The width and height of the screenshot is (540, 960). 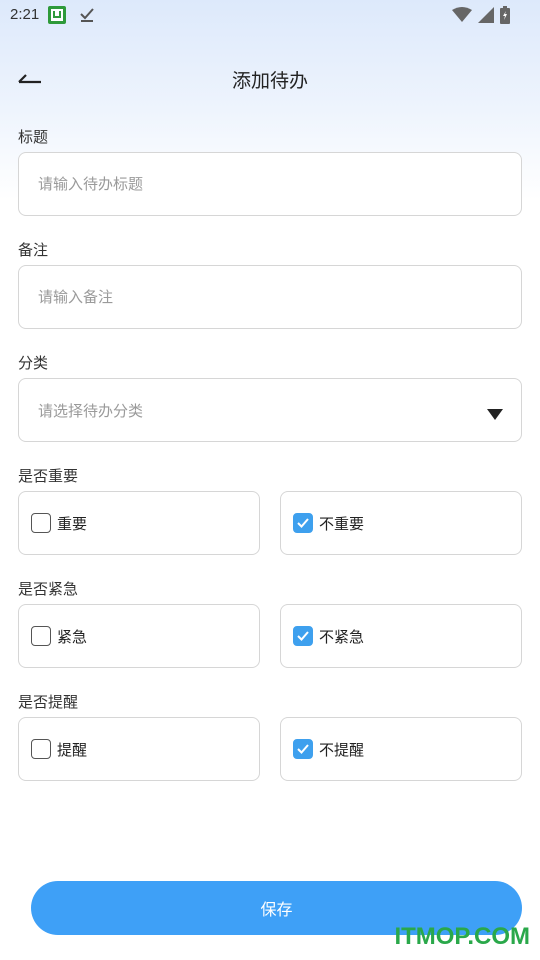 What do you see at coordinates (33, 137) in the screenshot?
I see `title-label: 标题` at bounding box center [33, 137].